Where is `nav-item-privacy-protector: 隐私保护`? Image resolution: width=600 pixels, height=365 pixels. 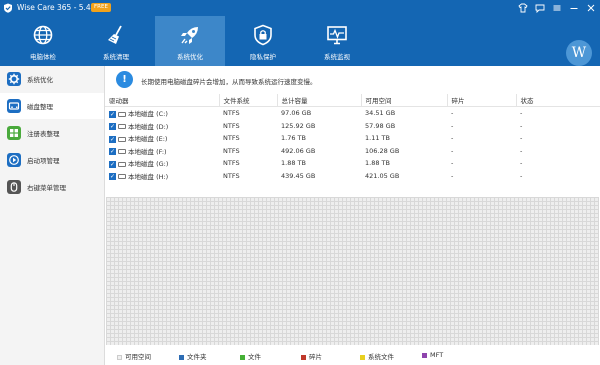 nav-item-privacy-protector: 隐私保护 is located at coordinates (263, 41).